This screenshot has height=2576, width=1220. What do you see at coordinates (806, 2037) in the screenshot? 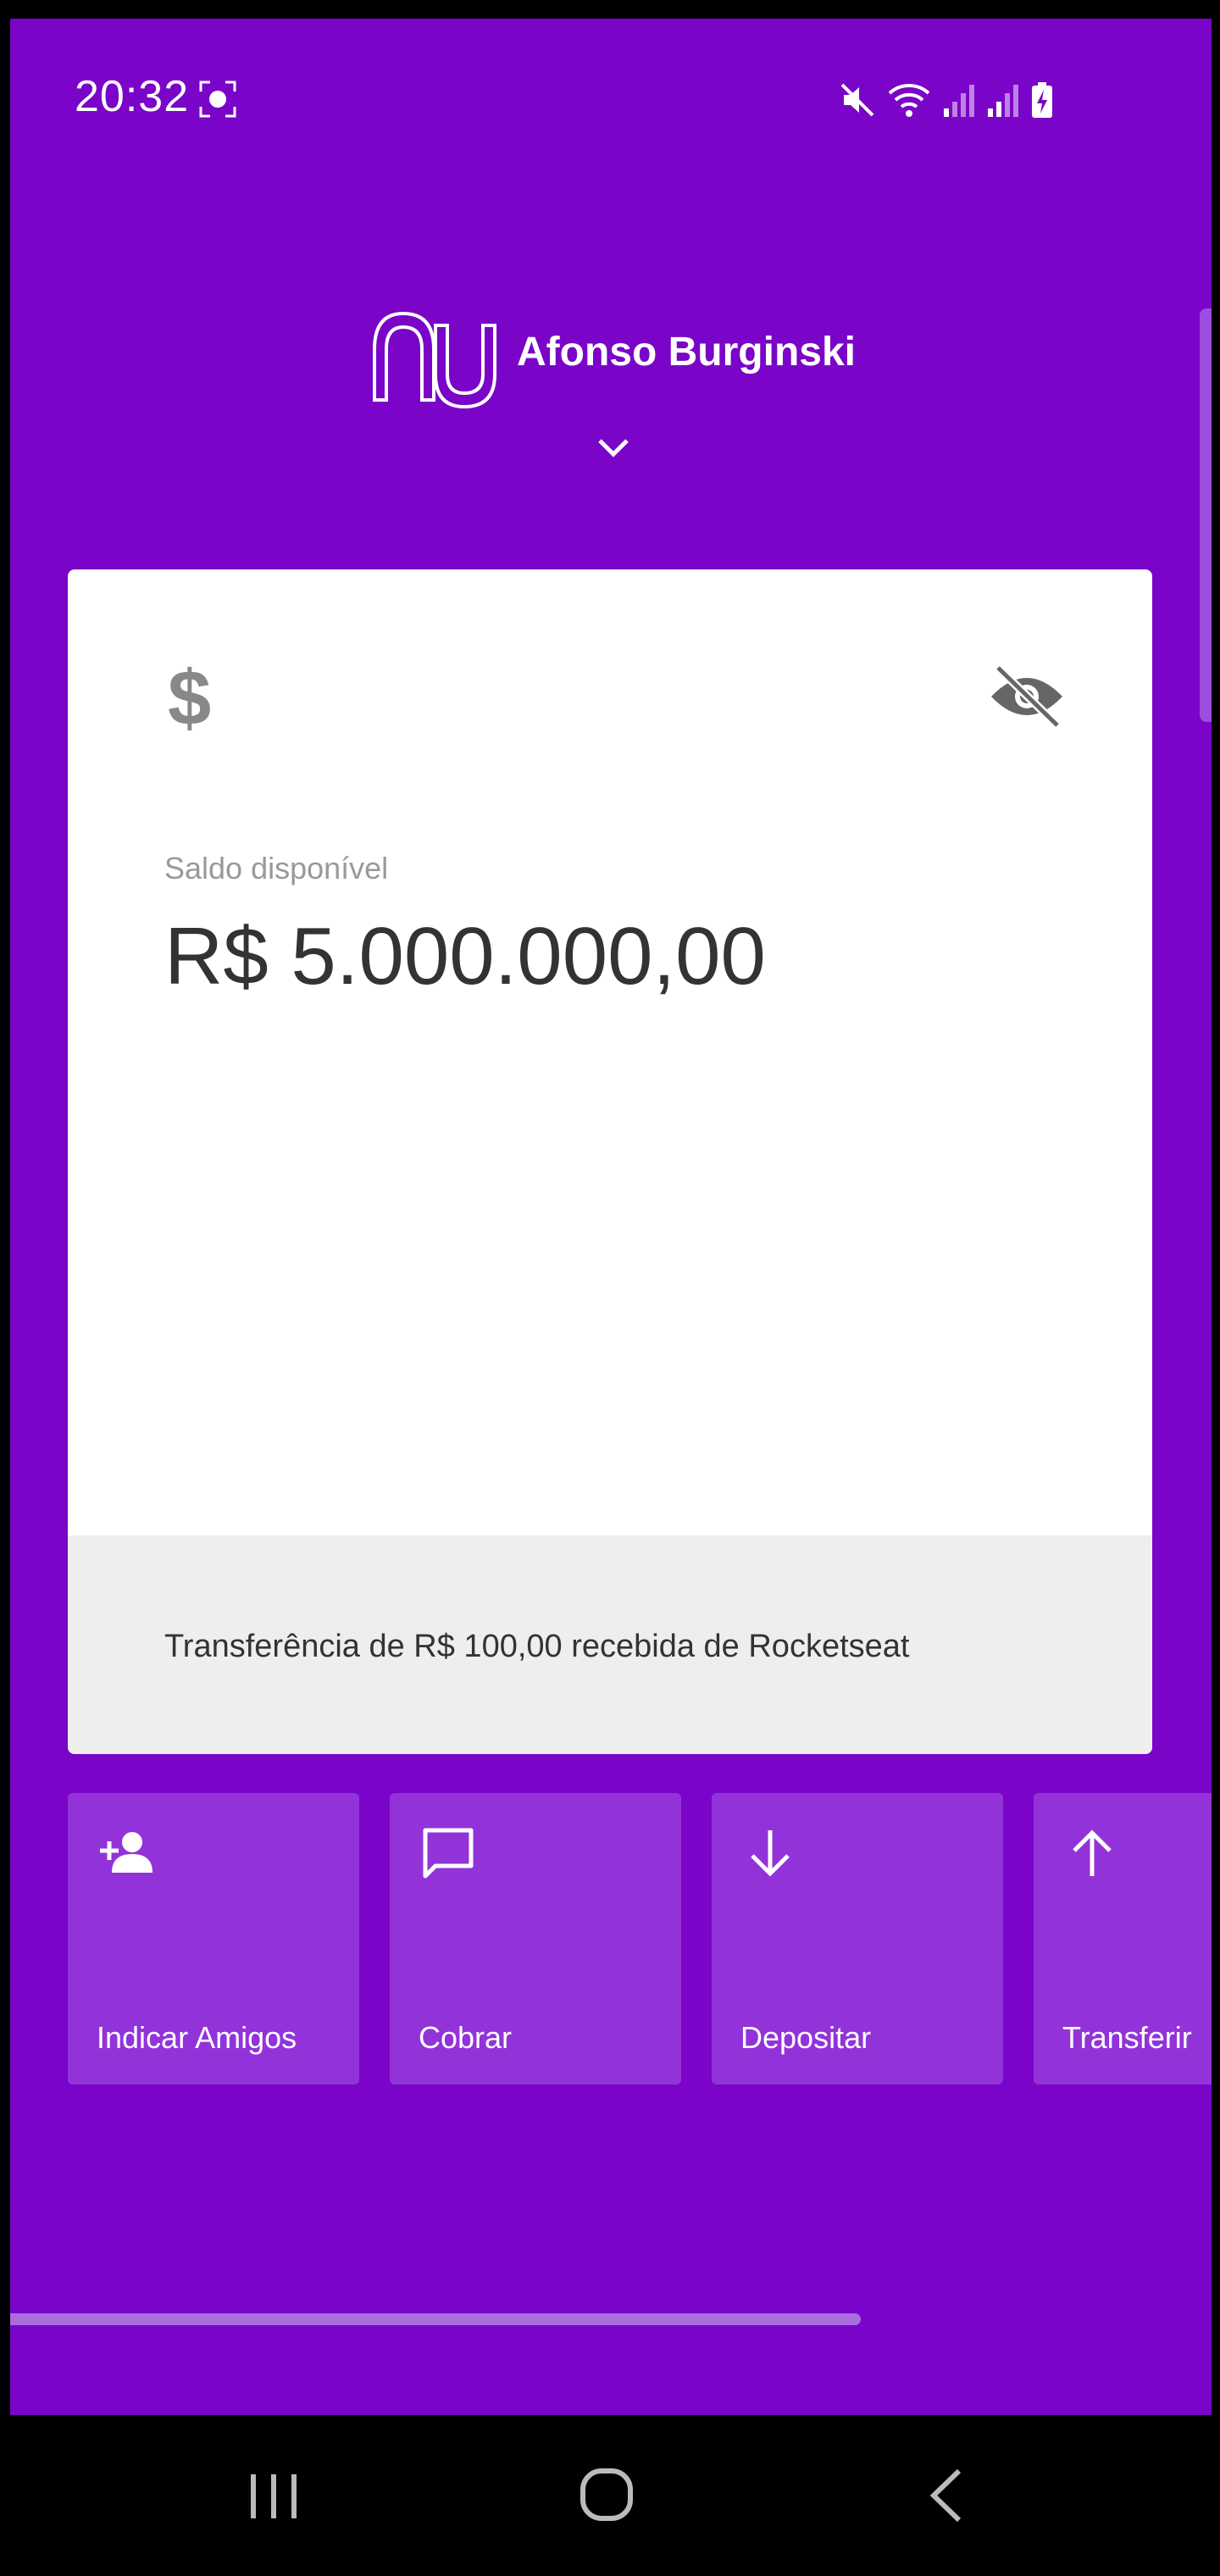
I see `action-label: Depositar` at bounding box center [806, 2037].